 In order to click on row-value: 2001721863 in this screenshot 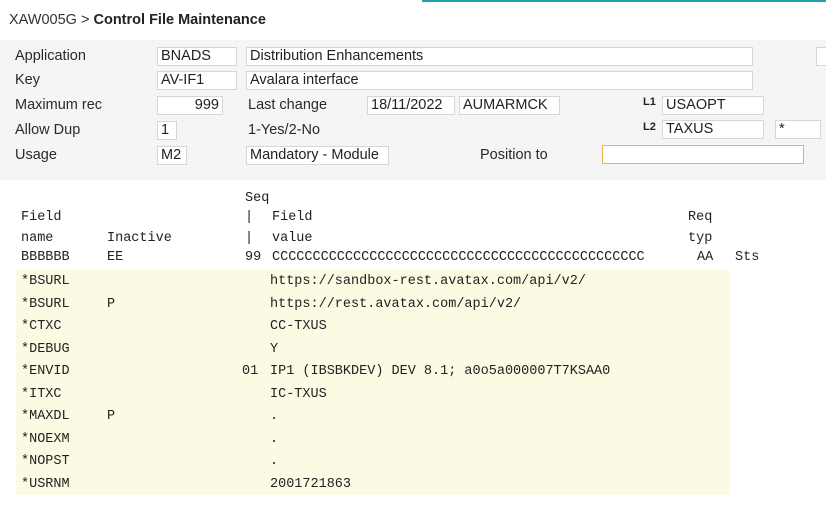, I will do `click(310, 484)`.